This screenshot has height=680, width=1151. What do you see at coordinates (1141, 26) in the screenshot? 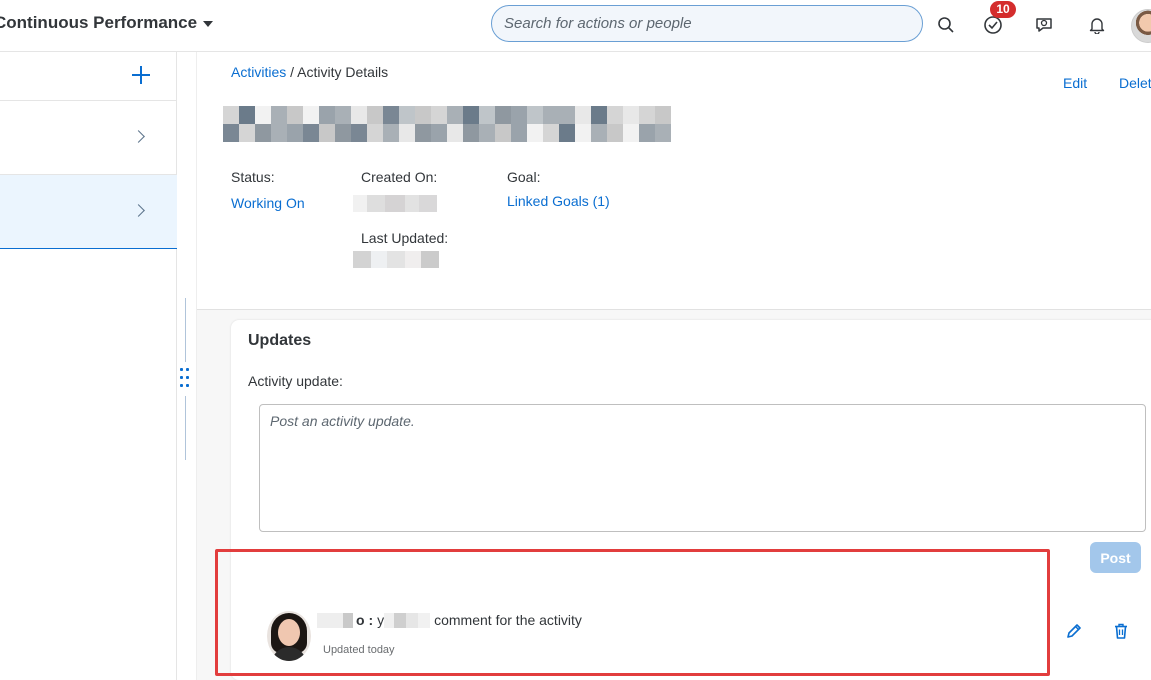
I see `user-avatar` at bounding box center [1141, 26].